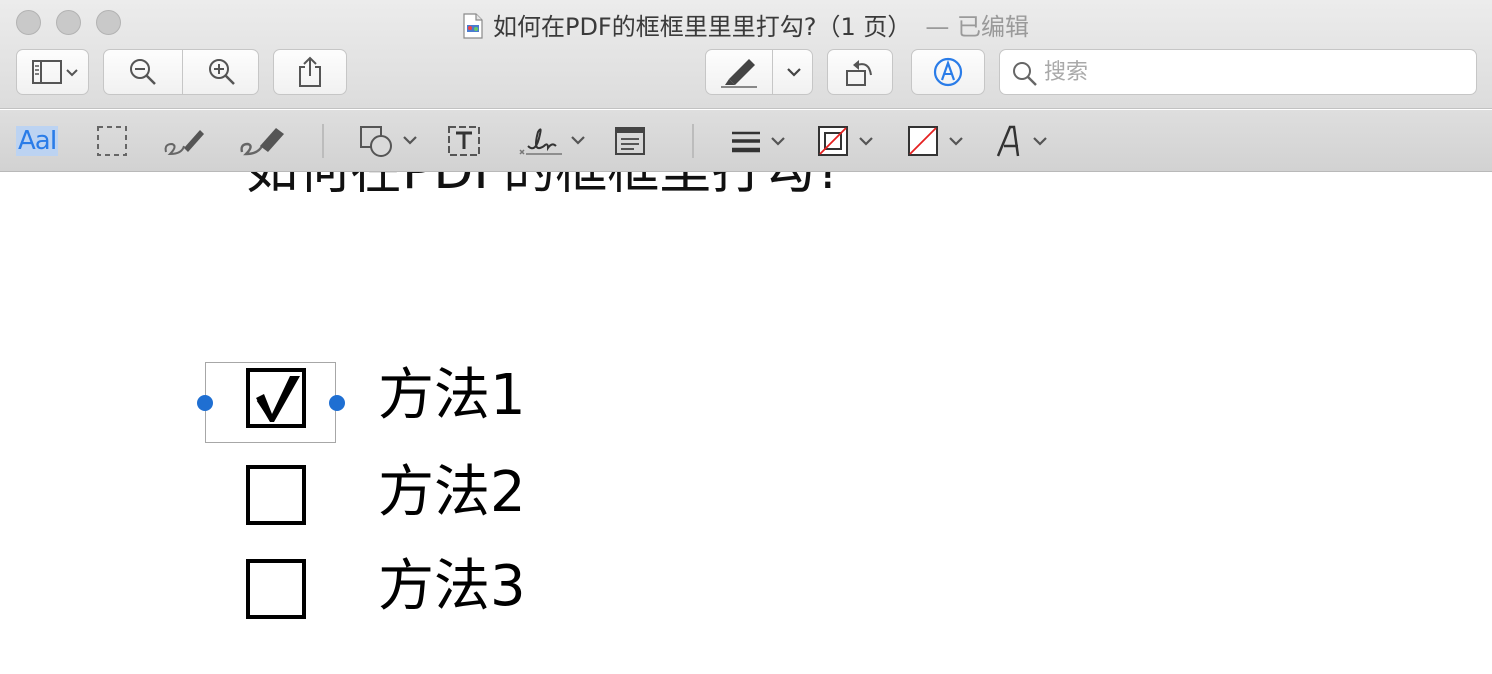  I want to click on search-input, so click(1254, 72).